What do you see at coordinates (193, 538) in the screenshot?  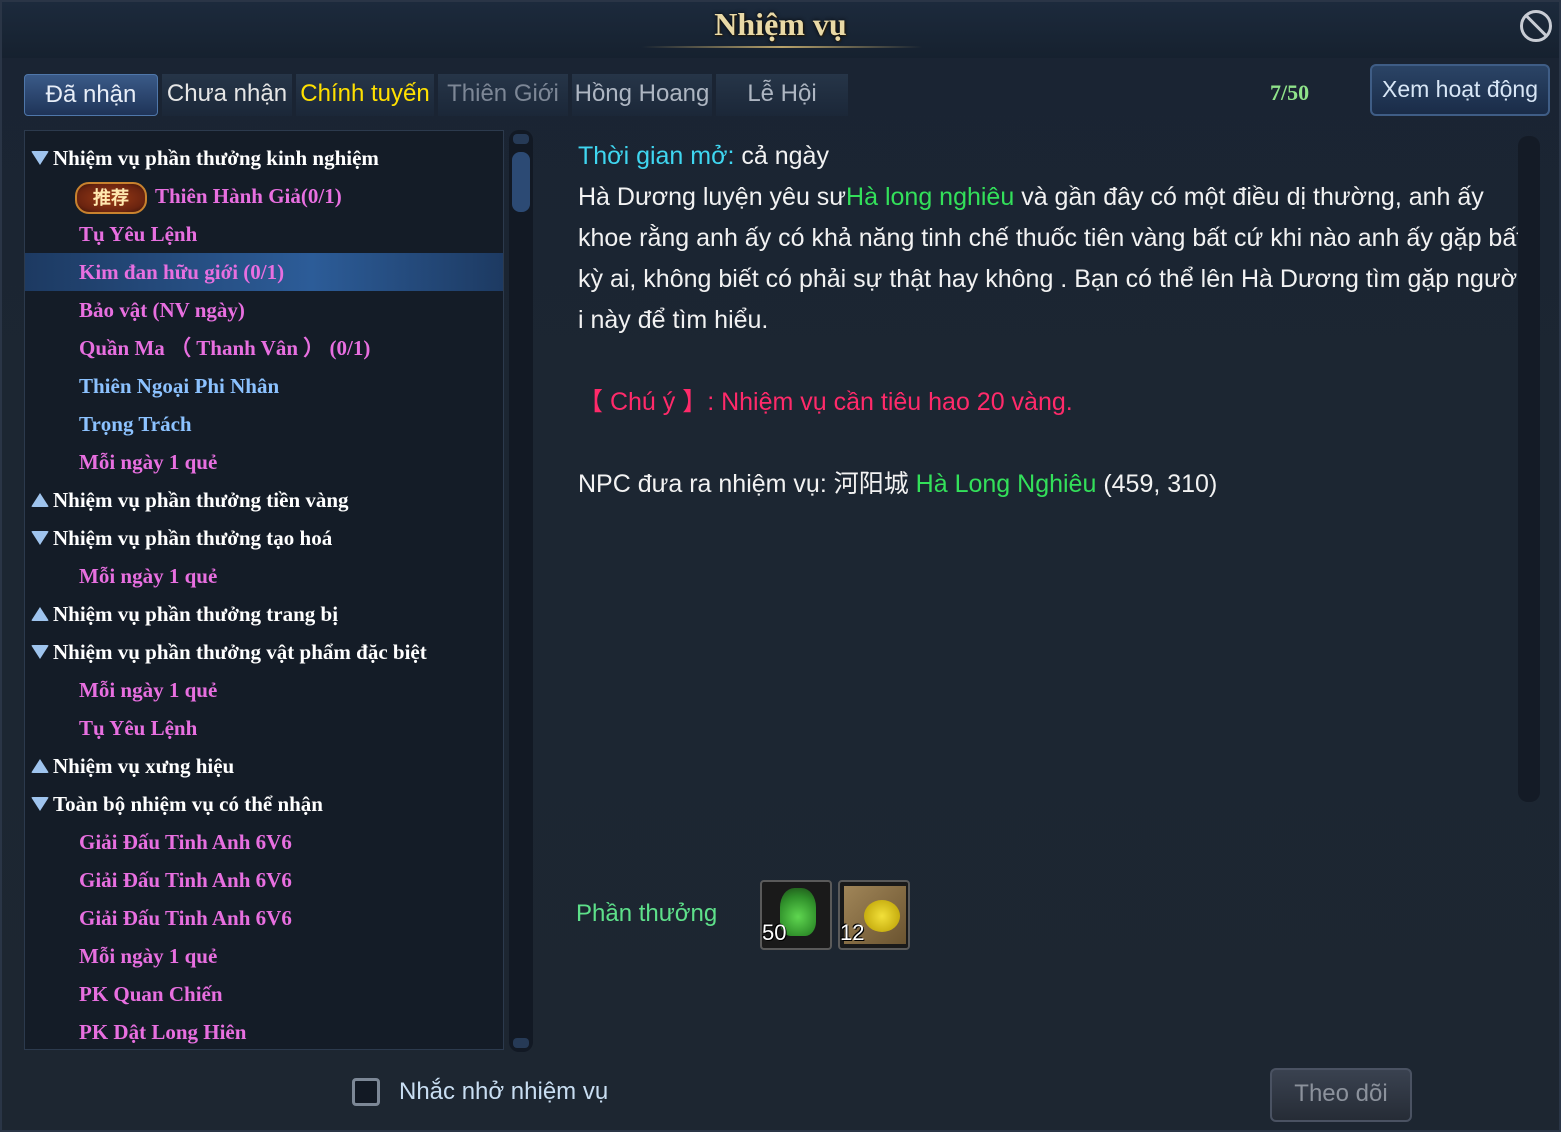 I see `category-label: Nhiệm vụ phần thưởng tạo hoá` at bounding box center [193, 538].